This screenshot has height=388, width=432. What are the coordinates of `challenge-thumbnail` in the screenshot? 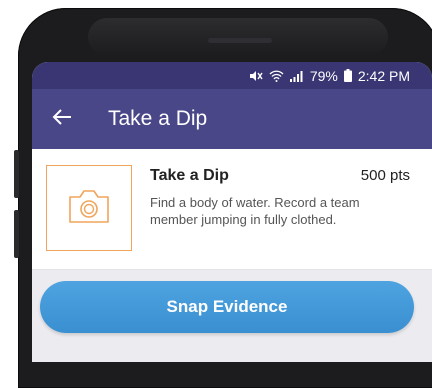 It's located at (89, 208).